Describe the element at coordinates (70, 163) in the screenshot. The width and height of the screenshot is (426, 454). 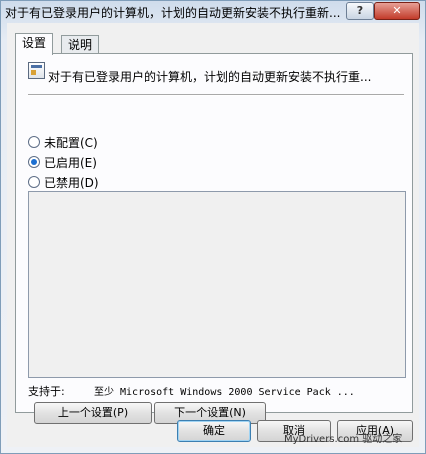
I see `radio-label: 已启用(E)` at that location.